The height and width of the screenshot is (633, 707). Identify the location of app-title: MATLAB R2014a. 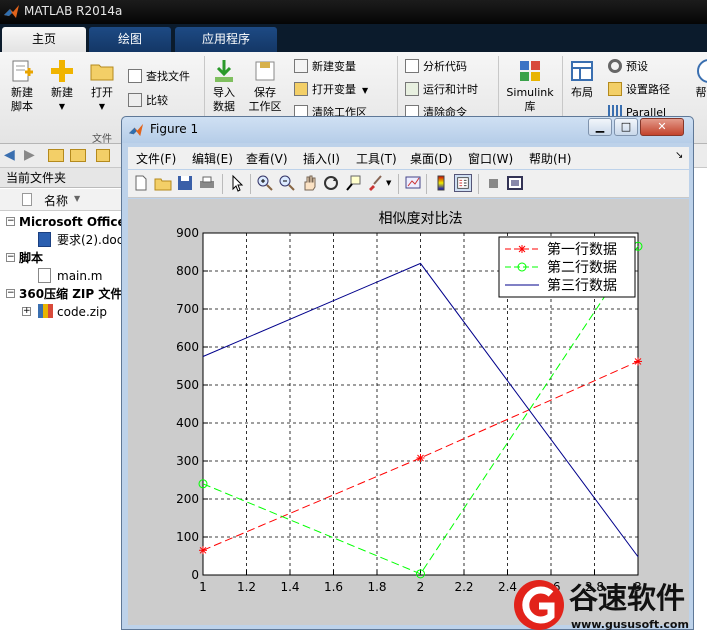
(73, 11).